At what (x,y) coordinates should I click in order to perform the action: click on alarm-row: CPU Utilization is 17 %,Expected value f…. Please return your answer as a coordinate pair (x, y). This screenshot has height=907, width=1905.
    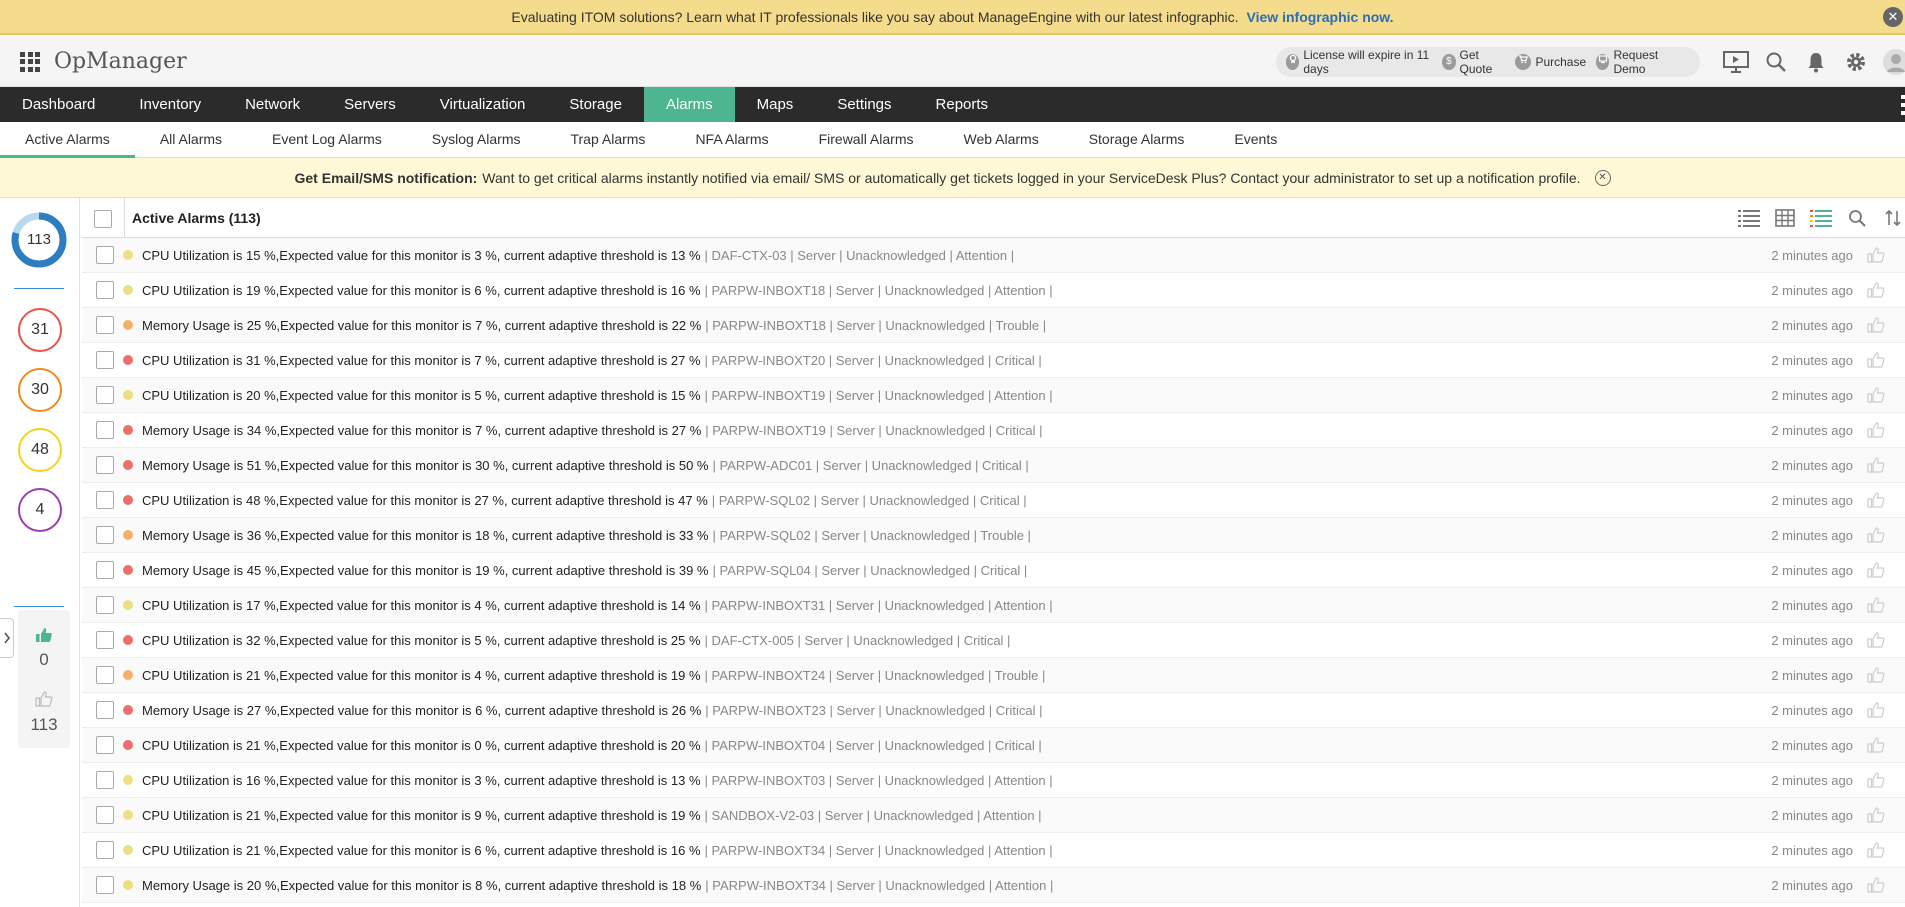
    Looking at the image, I should click on (993, 605).